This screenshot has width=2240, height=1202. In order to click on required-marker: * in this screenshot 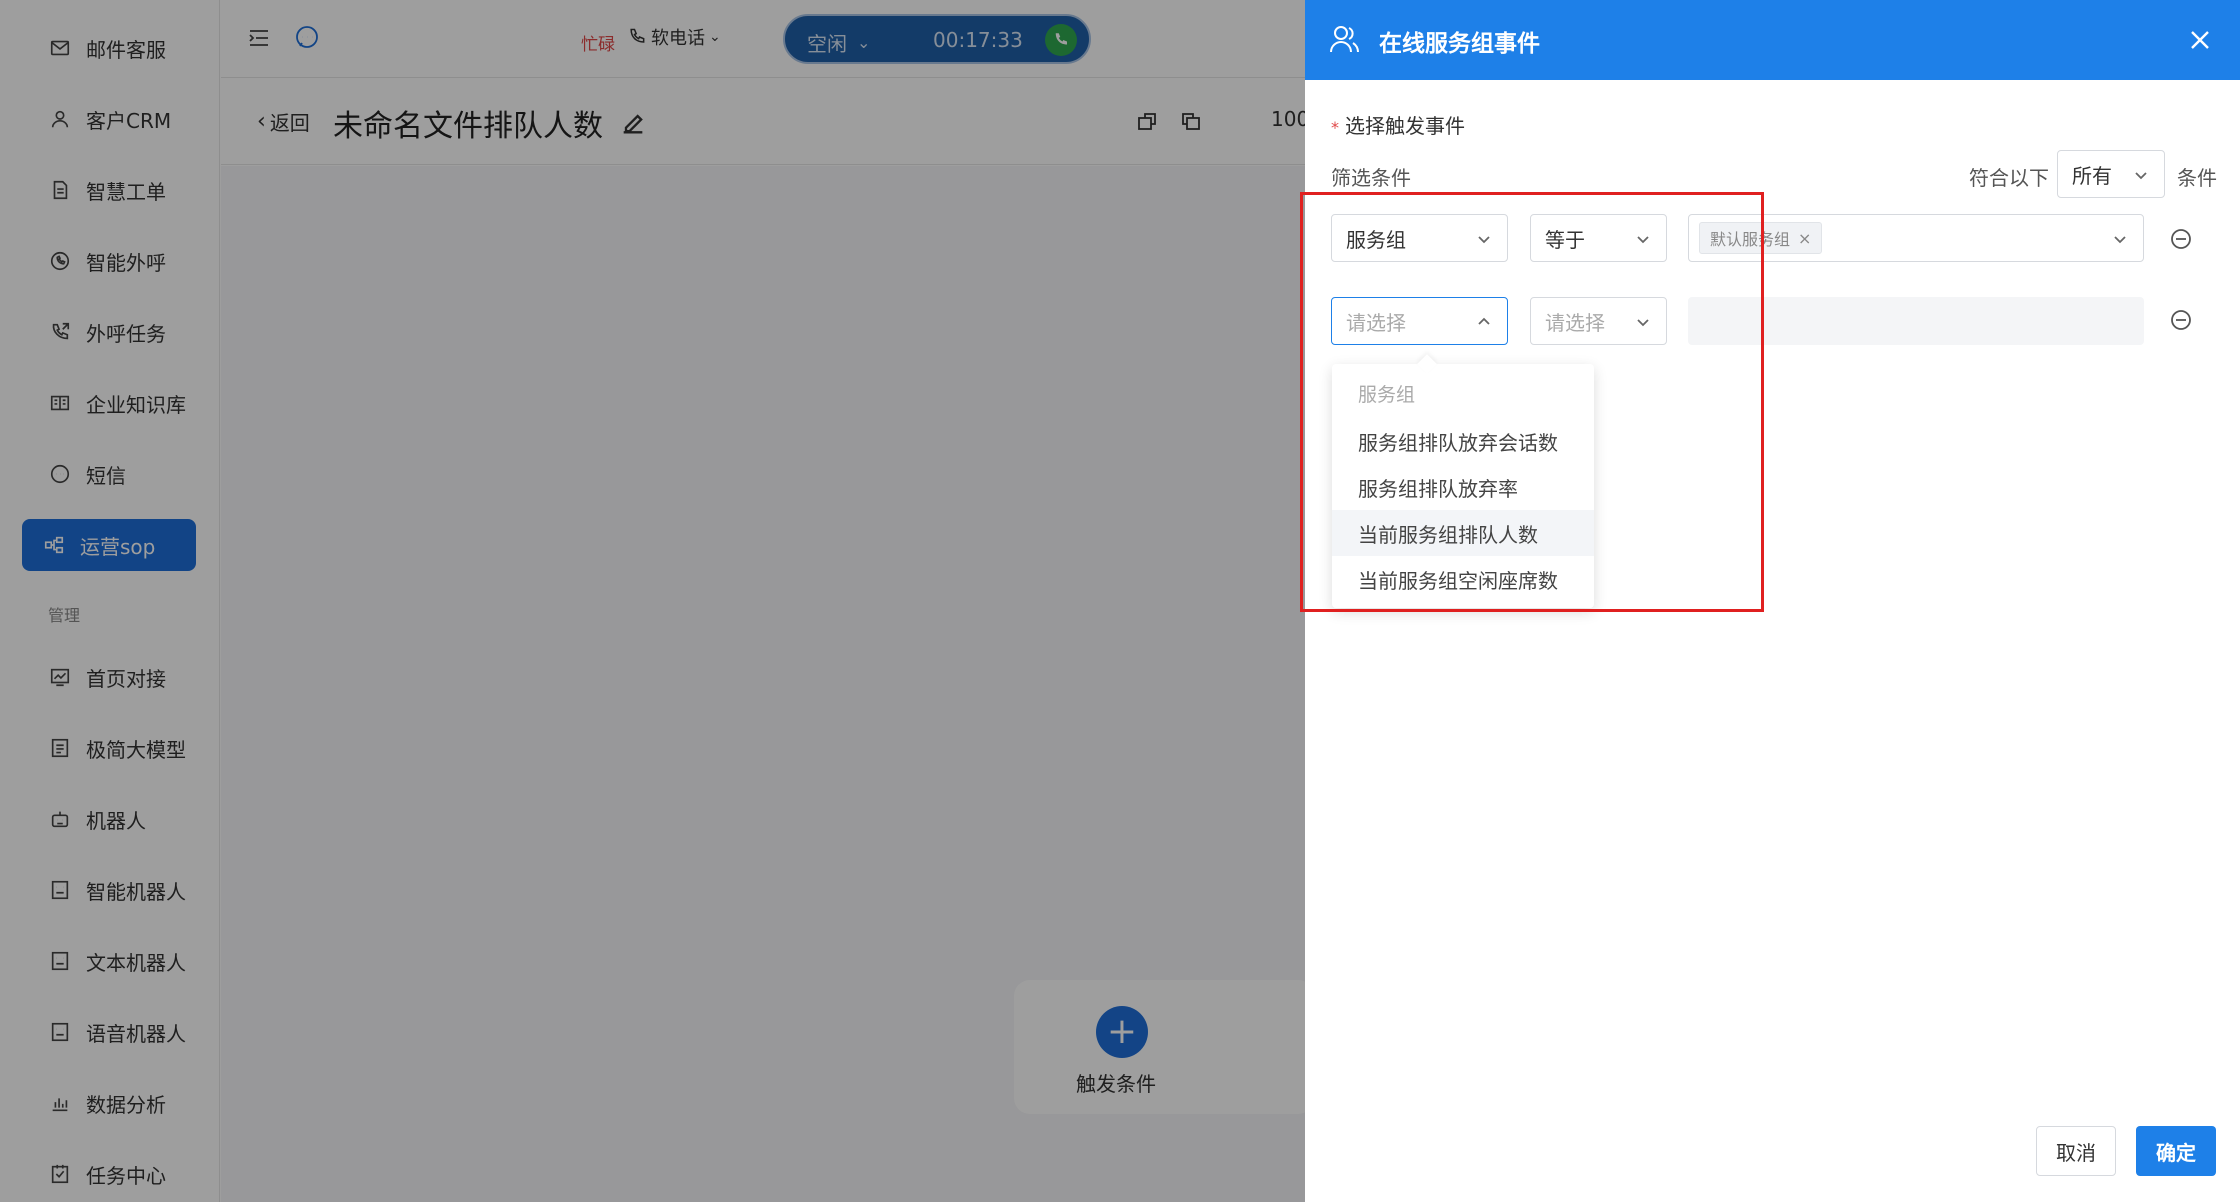, I will do `click(1335, 127)`.